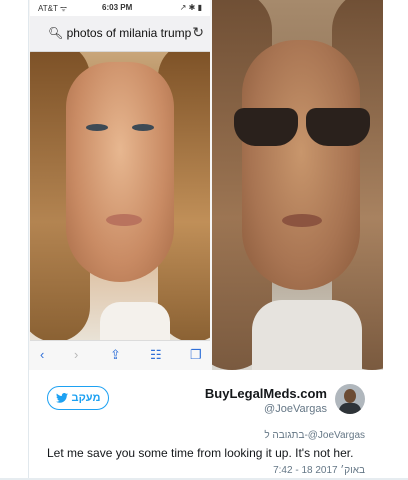 This screenshot has height=480, width=408. I want to click on phone-status-bar: AT&T ᯤ 6:03 PM ↗ ✱ ▮, so click(120, 8).